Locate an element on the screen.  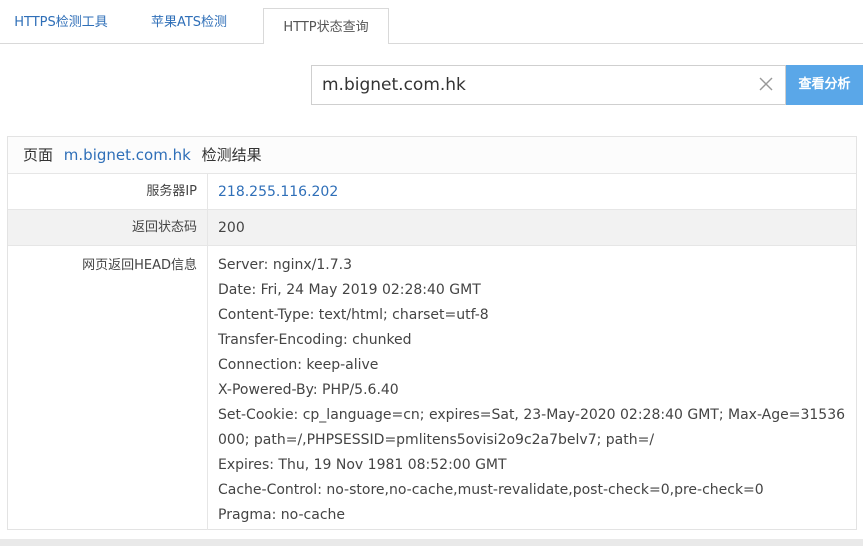
server-ip-link: 218.255.116.202 is located at coordinates (278, 192).